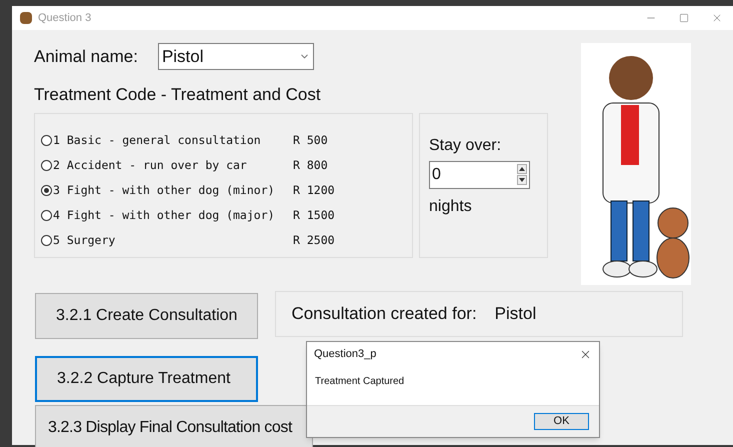  I want to click on consultation-label: Consultation created for:, so click(384, 314).